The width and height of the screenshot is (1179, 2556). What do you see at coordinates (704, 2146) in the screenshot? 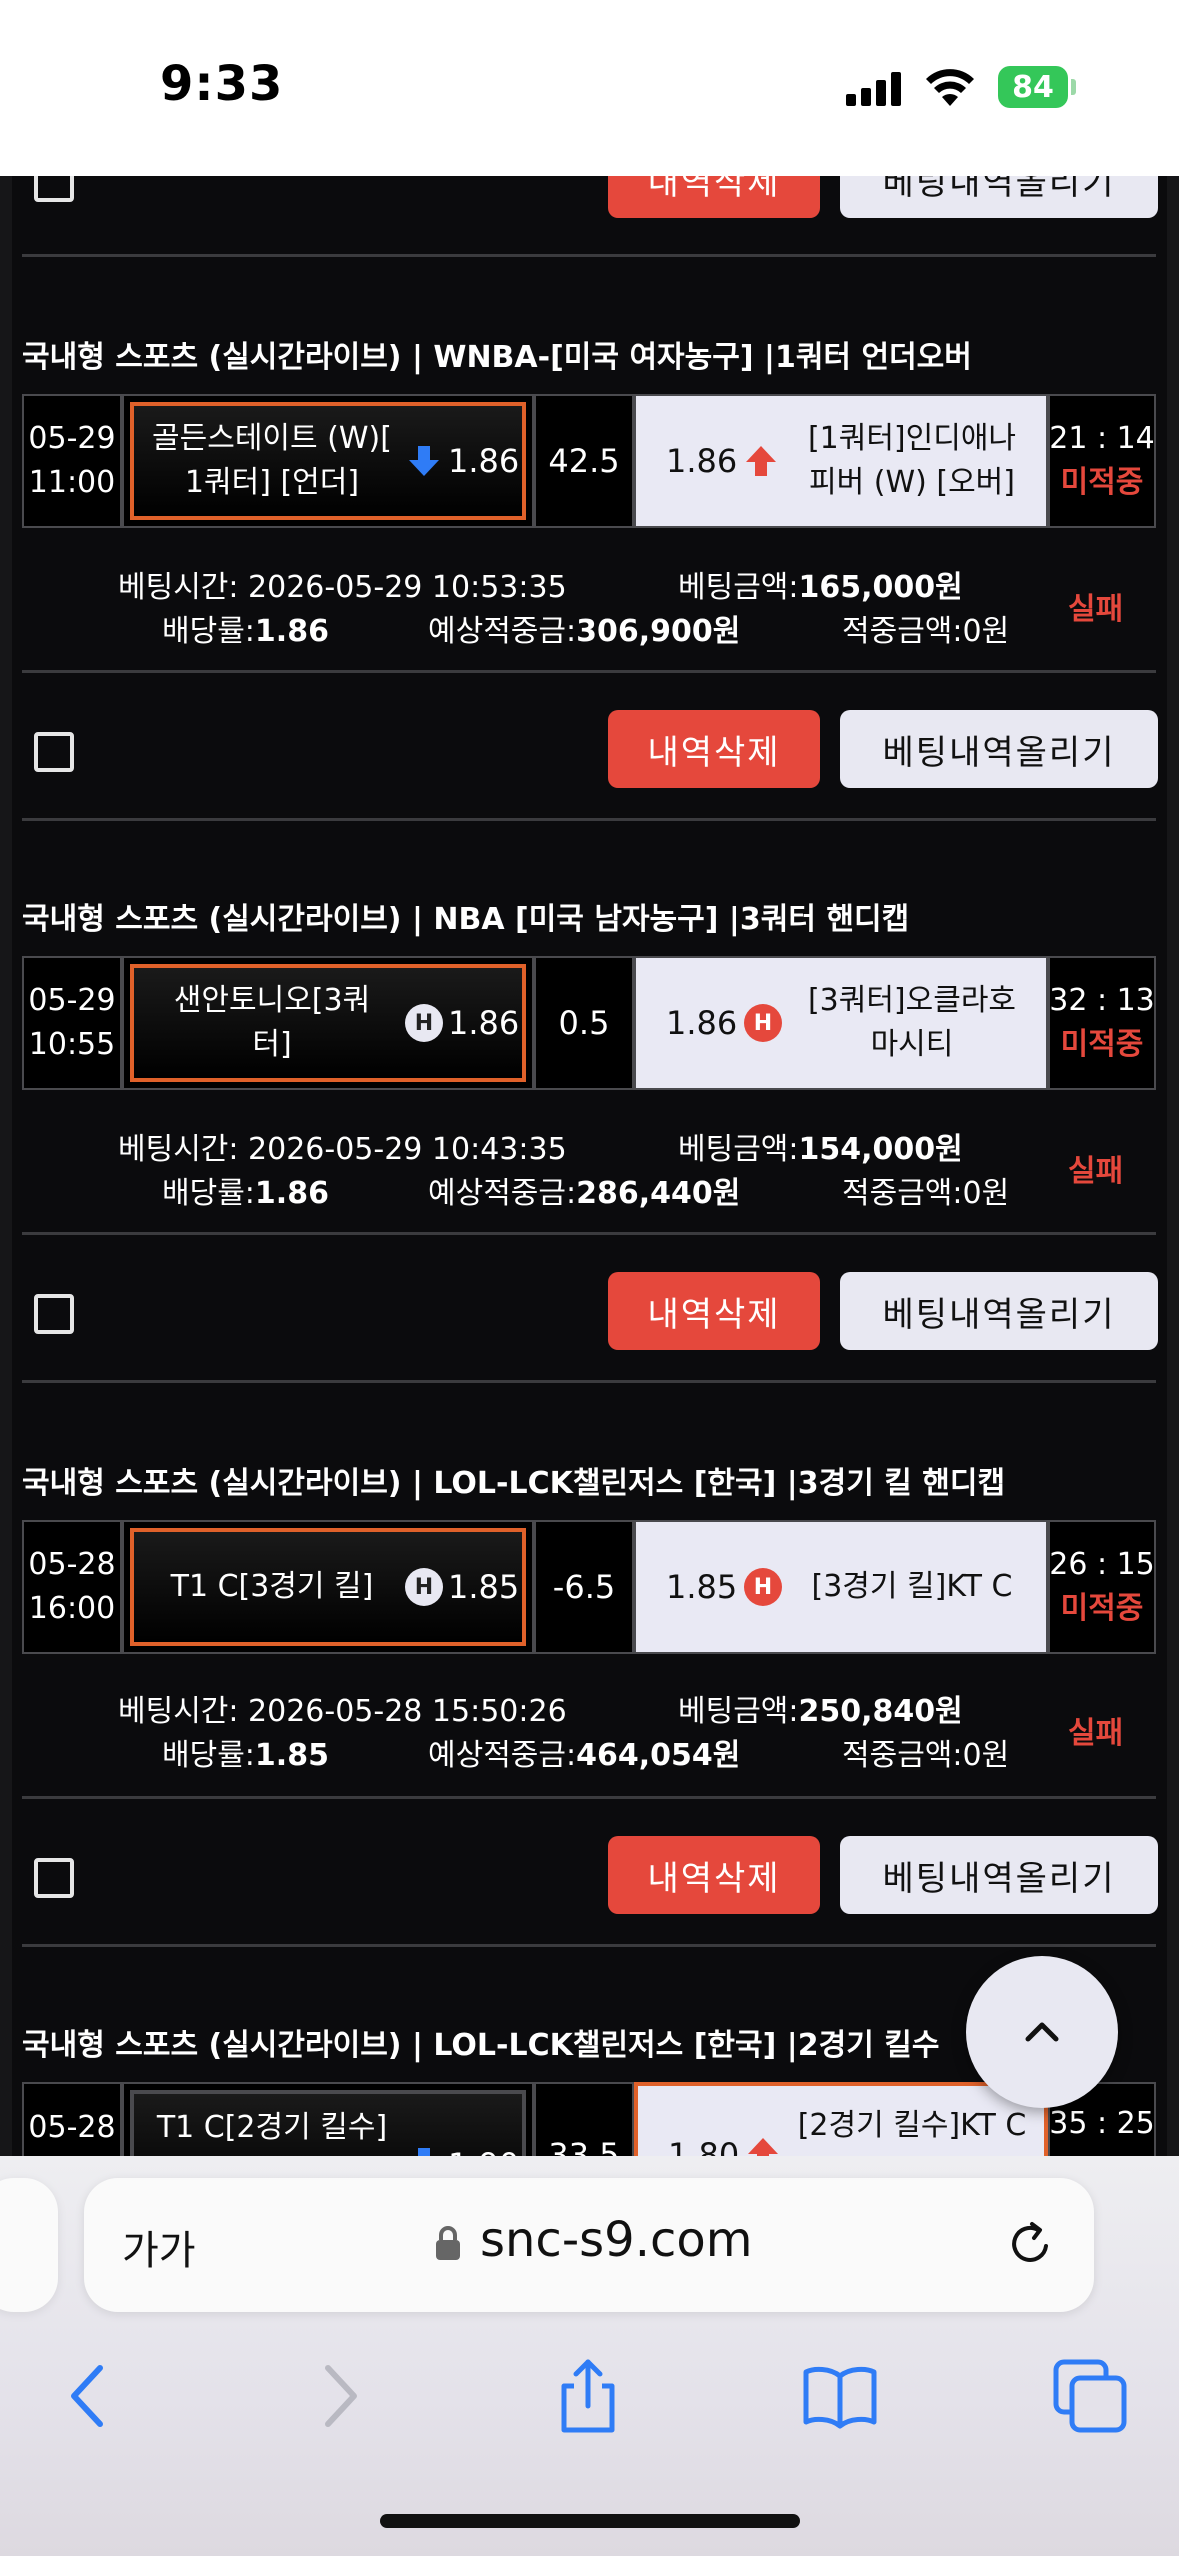
I see `away-odds: 1.80` at bounding box center [704, 2146].